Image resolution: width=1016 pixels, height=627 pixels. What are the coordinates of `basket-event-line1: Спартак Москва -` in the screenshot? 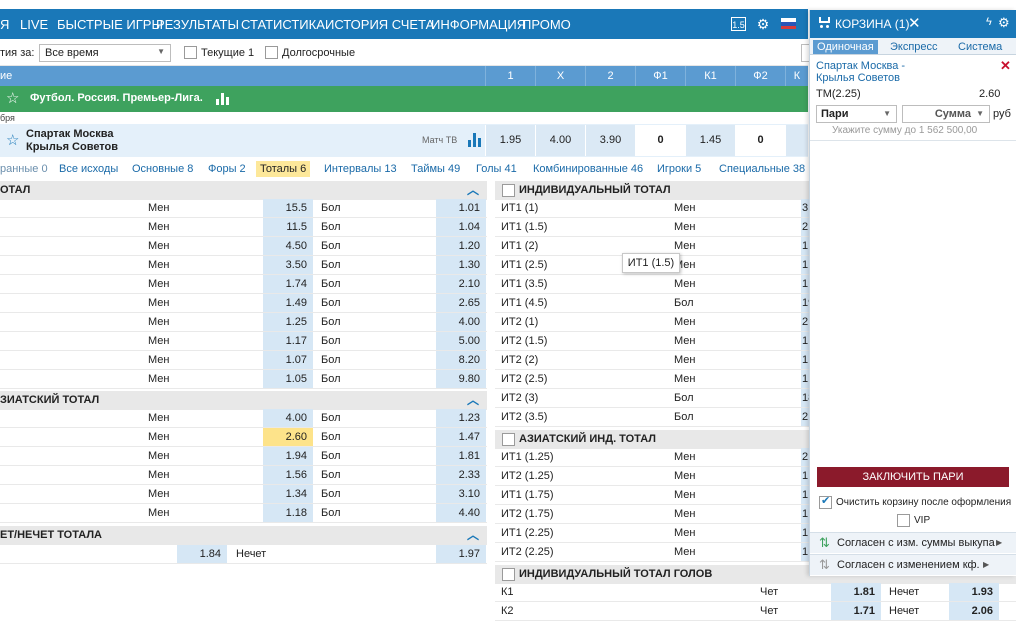 It's located at (860, 66).